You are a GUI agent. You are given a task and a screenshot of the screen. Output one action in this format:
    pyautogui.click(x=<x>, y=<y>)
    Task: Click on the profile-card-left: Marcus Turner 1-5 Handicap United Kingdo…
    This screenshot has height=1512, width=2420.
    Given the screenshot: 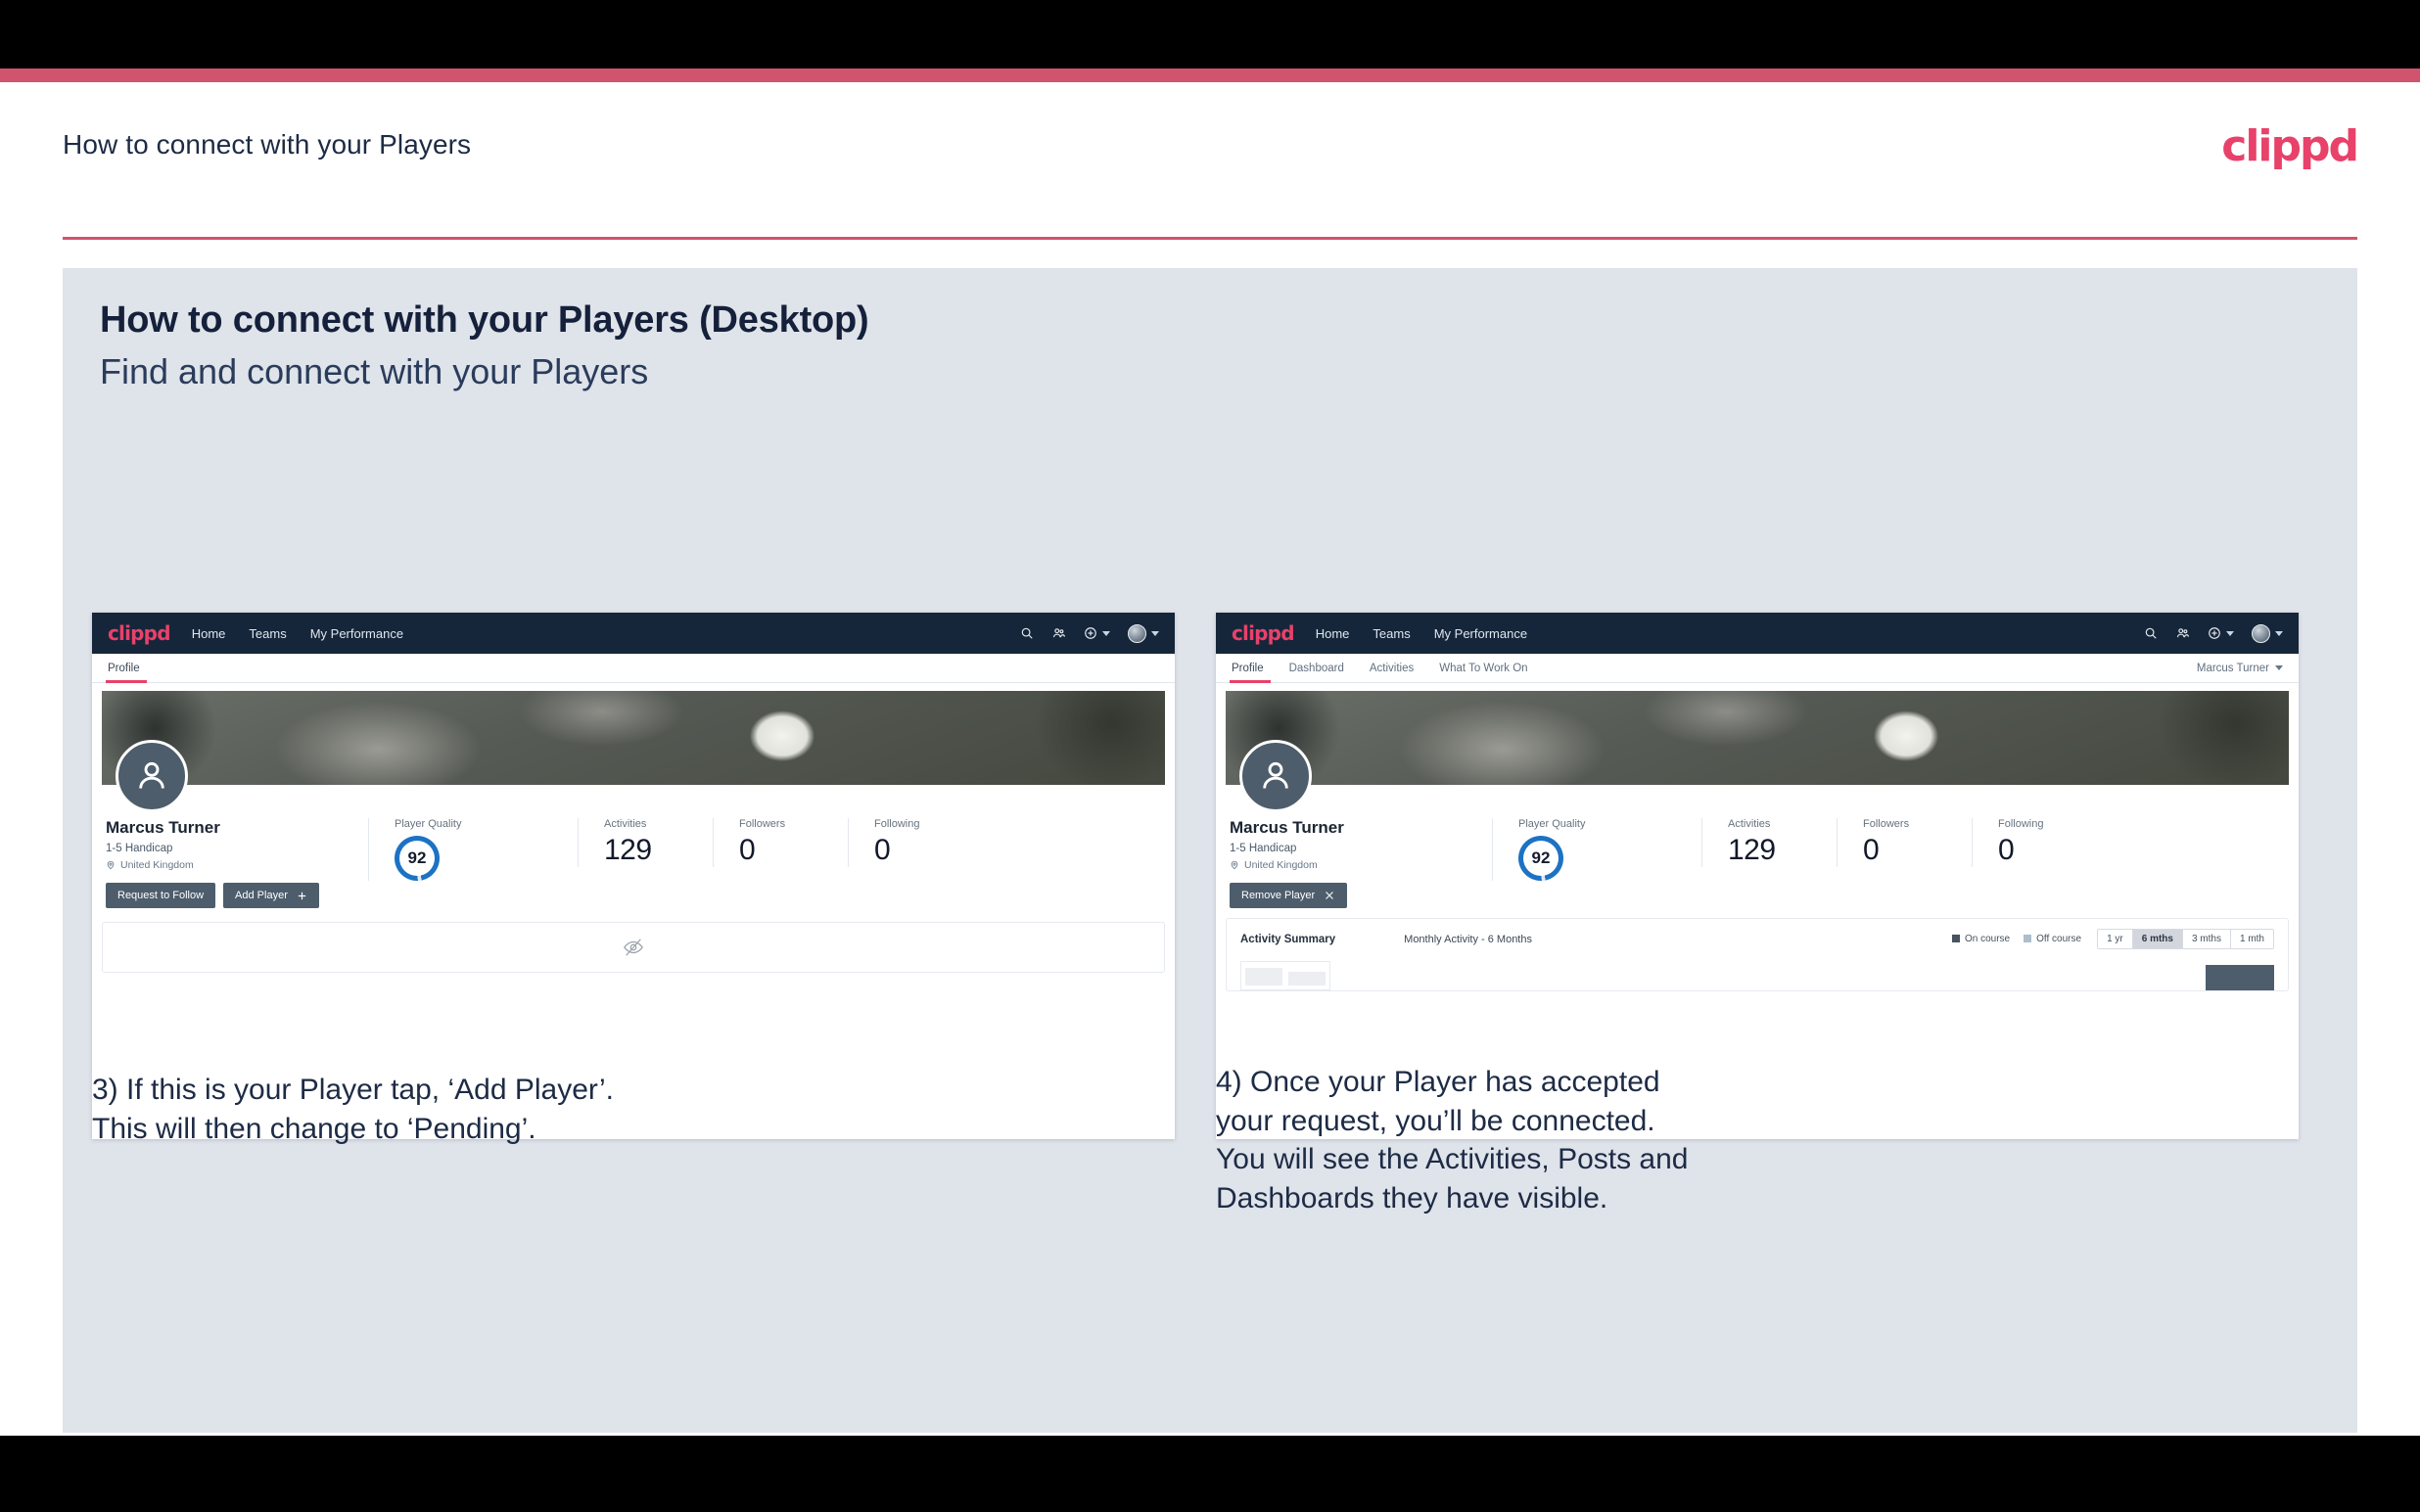 What is the action you would take?
    pyautogui.click(x=633, y=824)
    